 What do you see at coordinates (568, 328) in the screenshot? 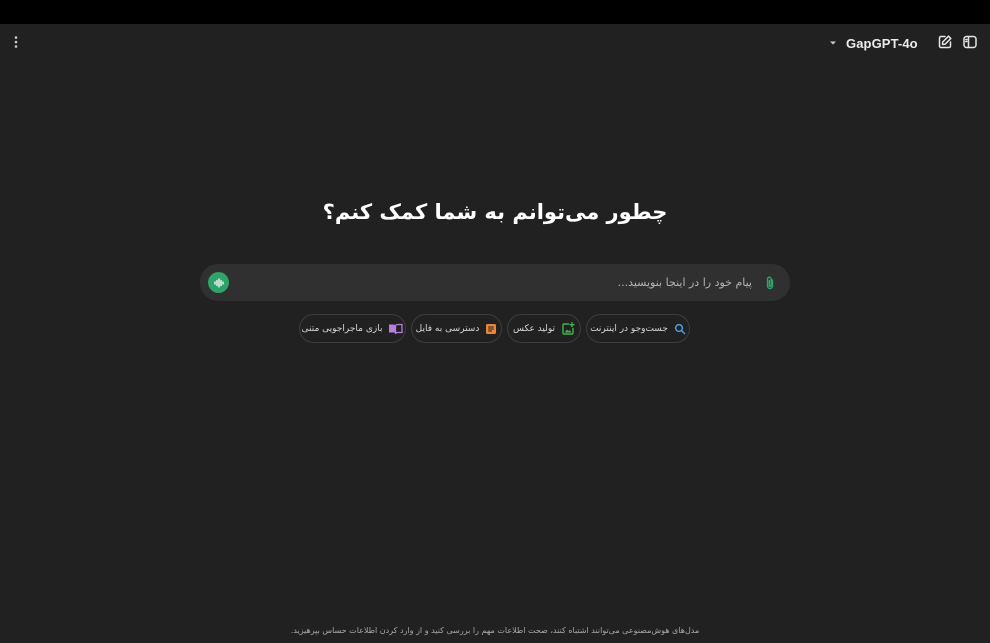
I see `image-add-icon` at bounding box center [568, 328].